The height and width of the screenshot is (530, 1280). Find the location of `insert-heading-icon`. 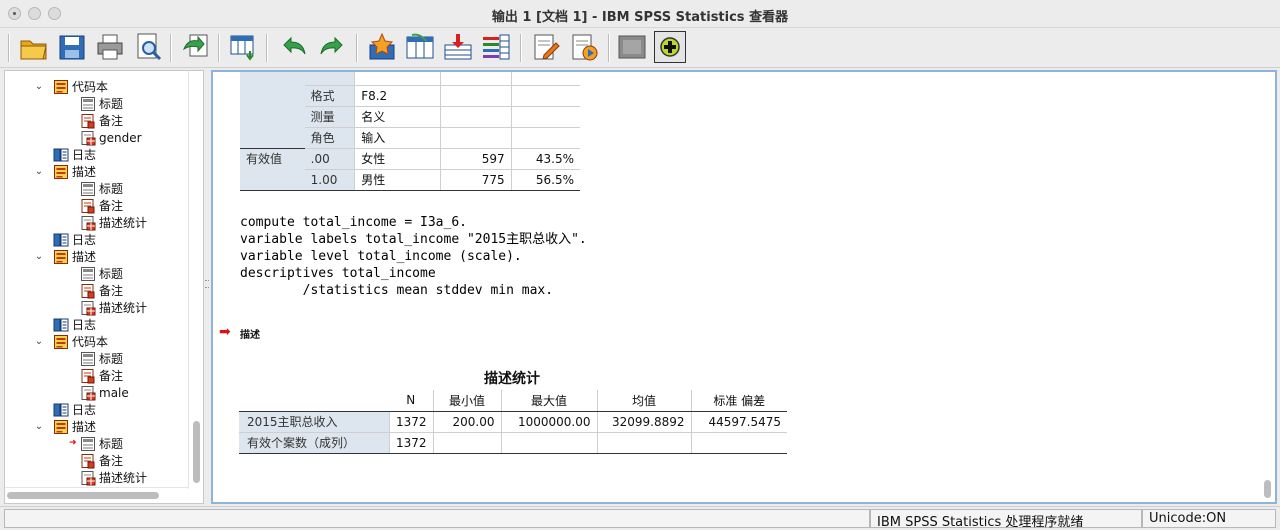

insert-heading-icon is located at coordinates (420, 46).